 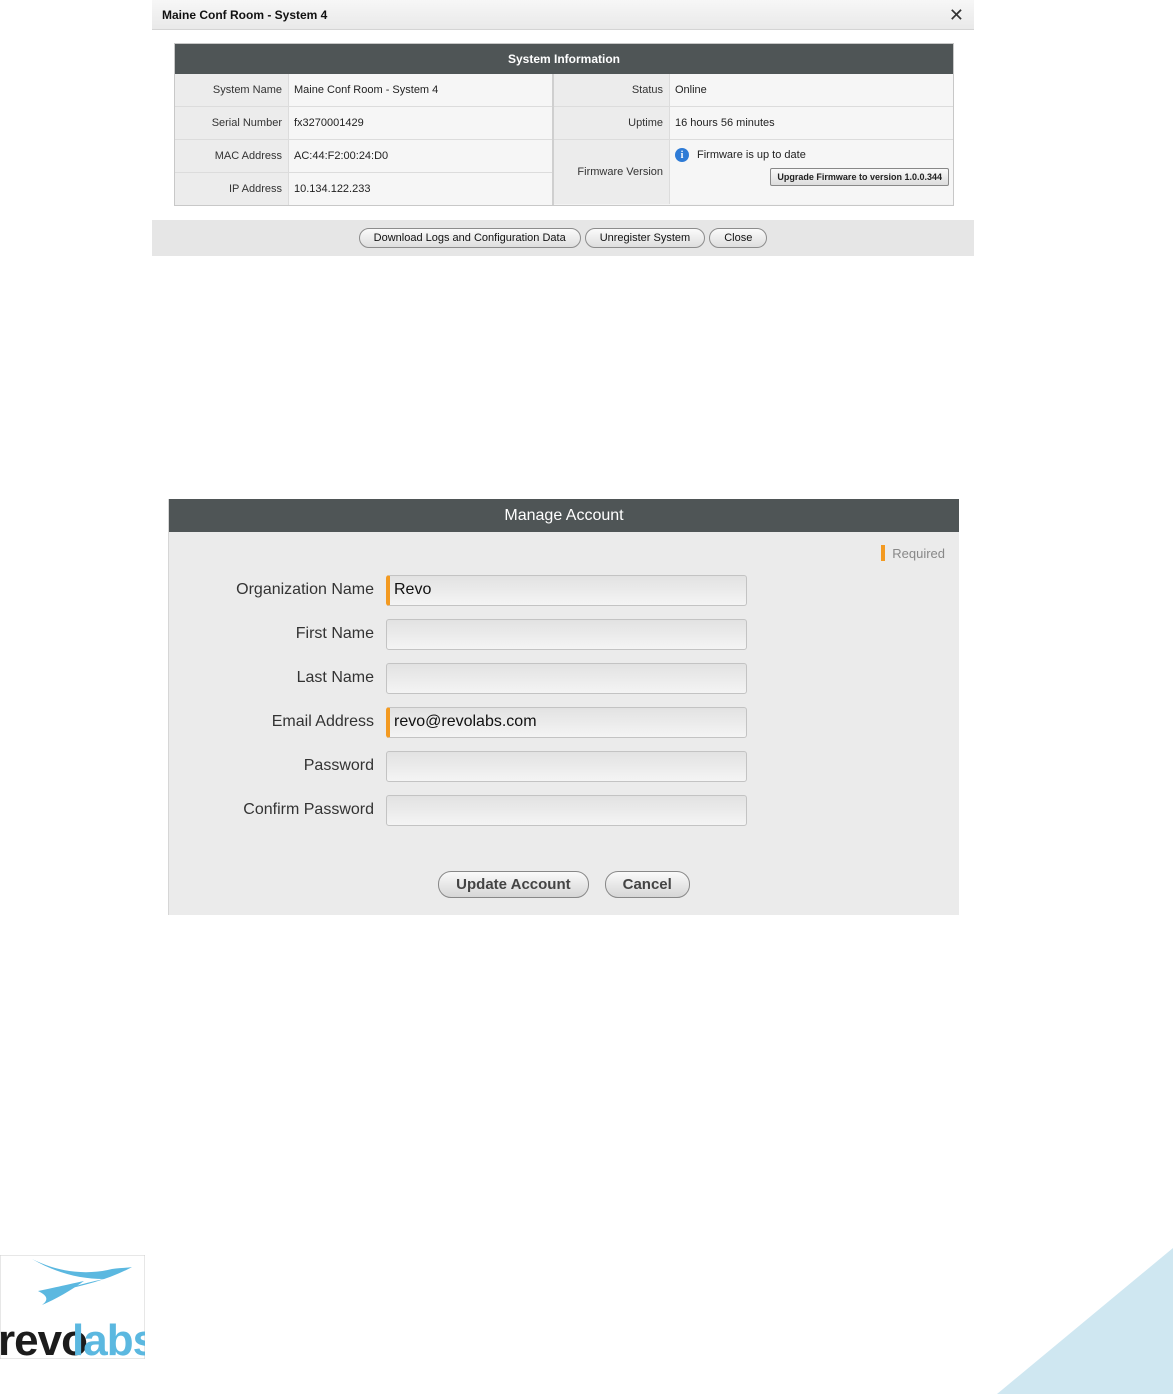 I want to click on email-address-field: revo@revolabs.com, so click(x=566, y=722).